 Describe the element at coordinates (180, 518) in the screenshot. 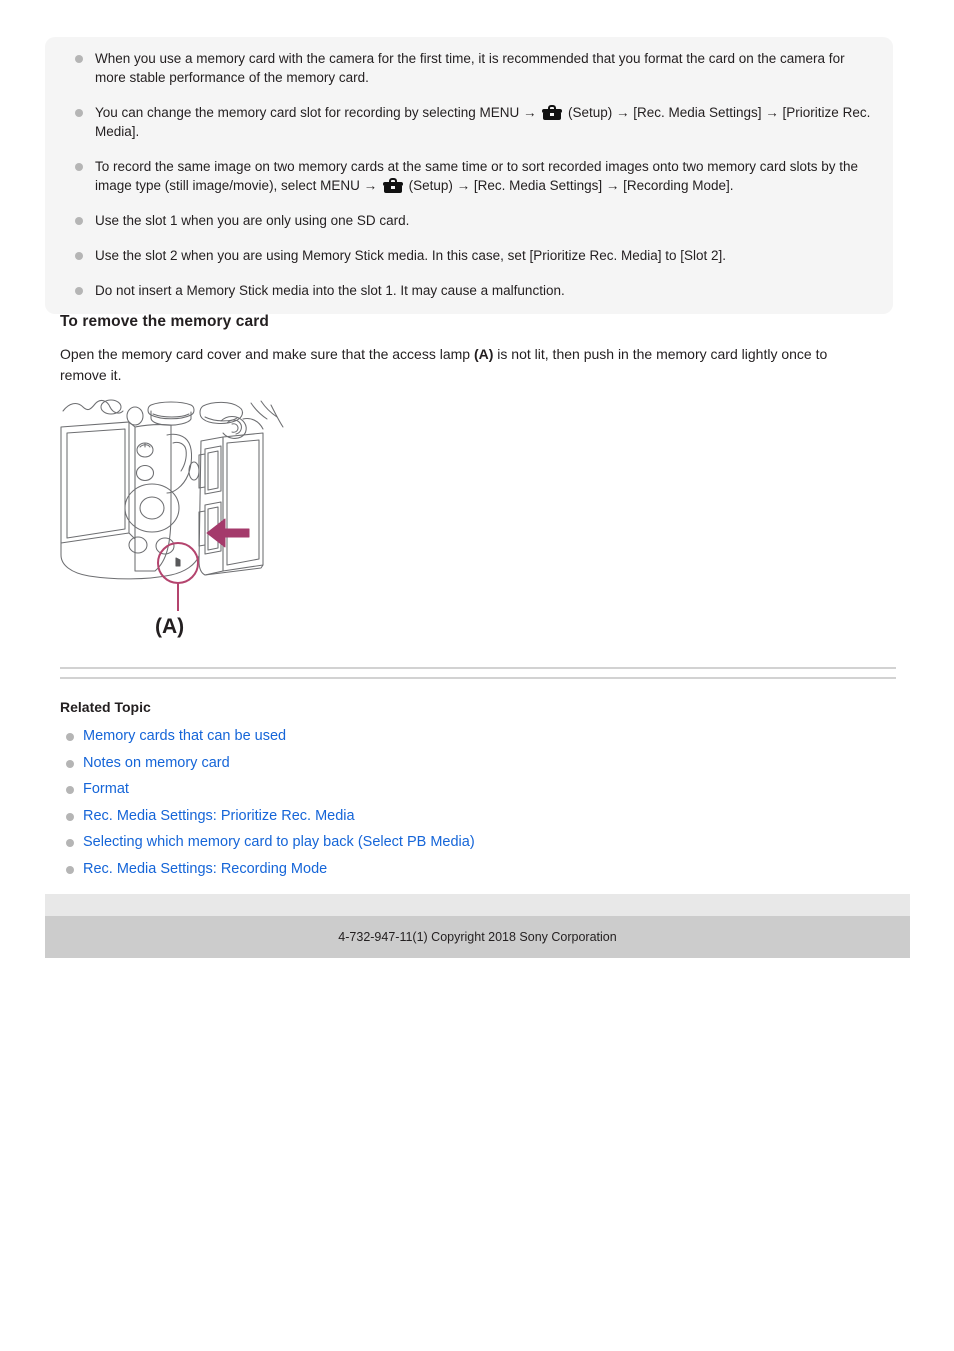

I see `camera-memory-card-slot-diagram: (A)` at that location.